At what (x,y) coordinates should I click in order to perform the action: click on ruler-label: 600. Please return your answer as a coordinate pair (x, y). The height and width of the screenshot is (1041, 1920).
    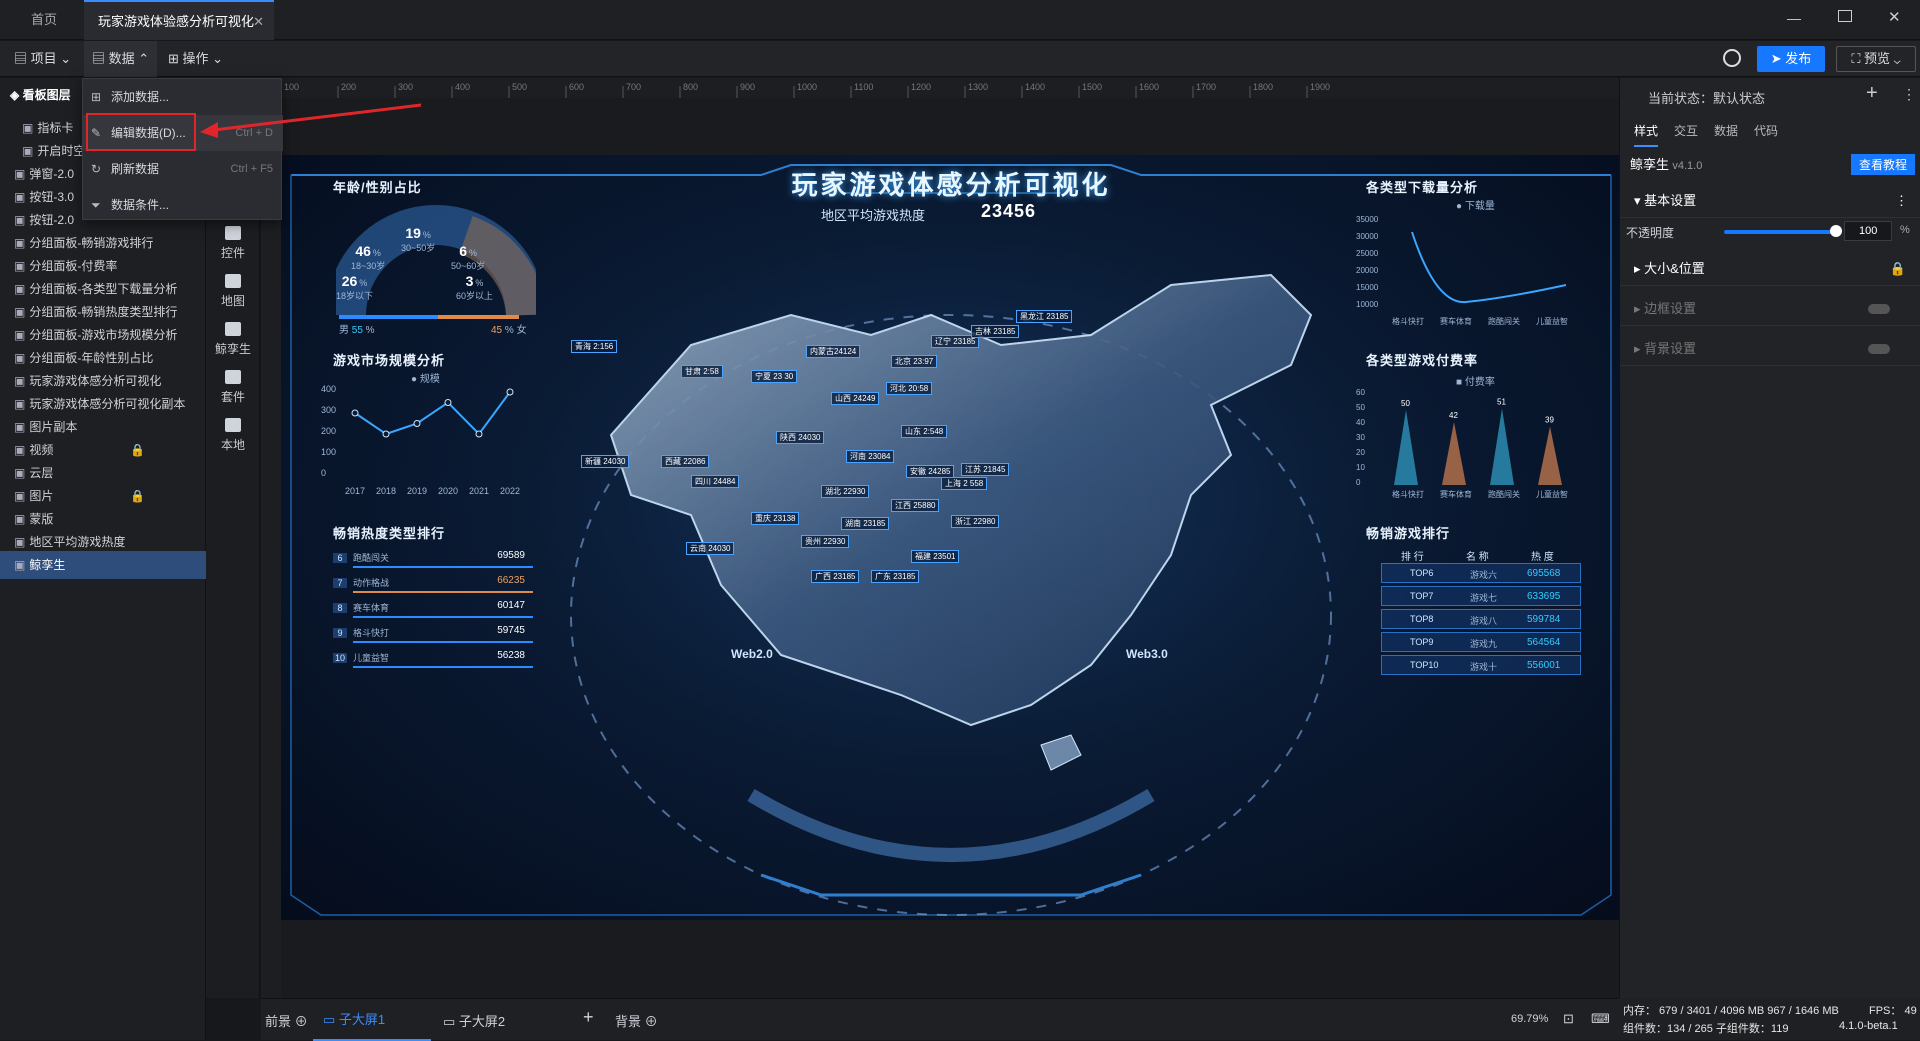
    Looking at the image, I should click on (576, 87).